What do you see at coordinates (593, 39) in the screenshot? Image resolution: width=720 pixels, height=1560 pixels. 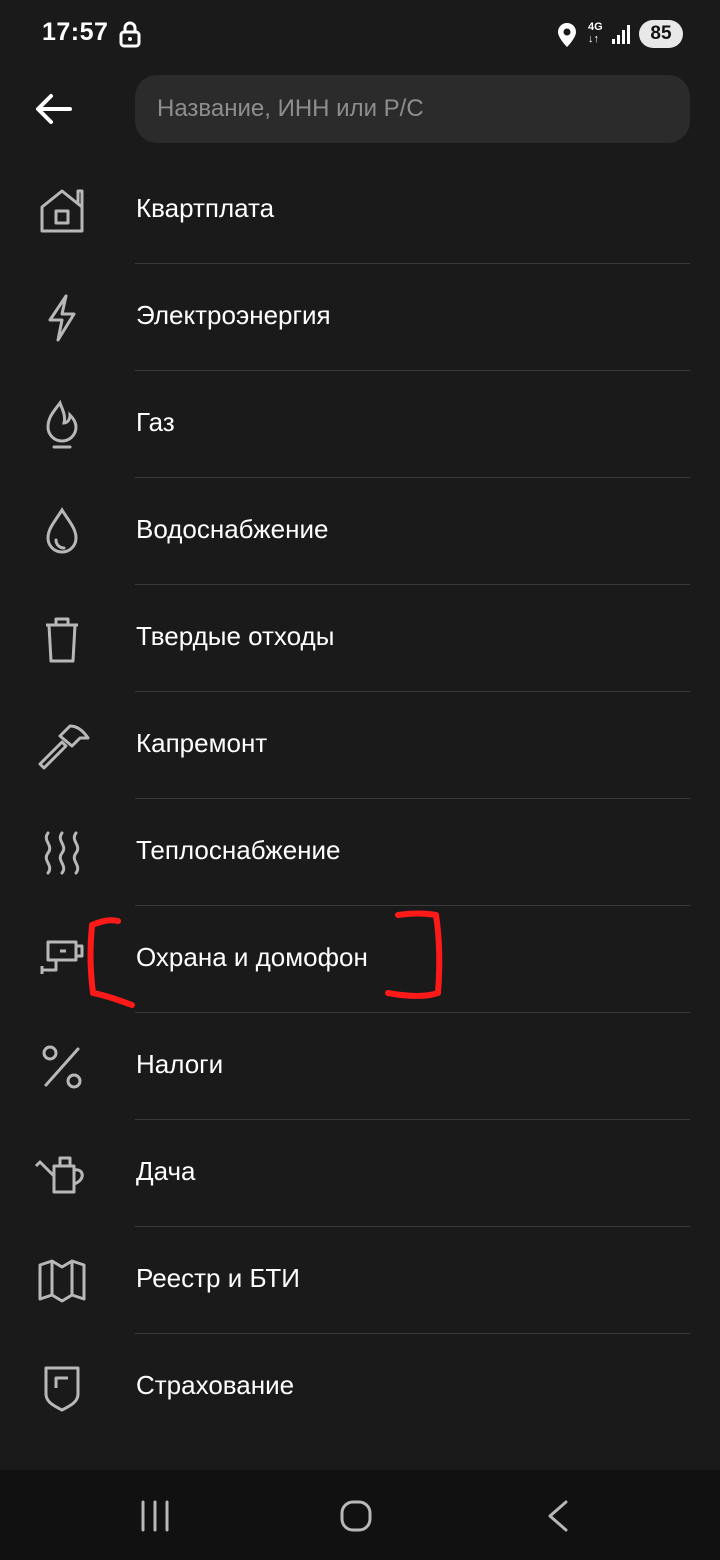 I see `network-arrows: ↓↑` at bounding box center [593, 39].